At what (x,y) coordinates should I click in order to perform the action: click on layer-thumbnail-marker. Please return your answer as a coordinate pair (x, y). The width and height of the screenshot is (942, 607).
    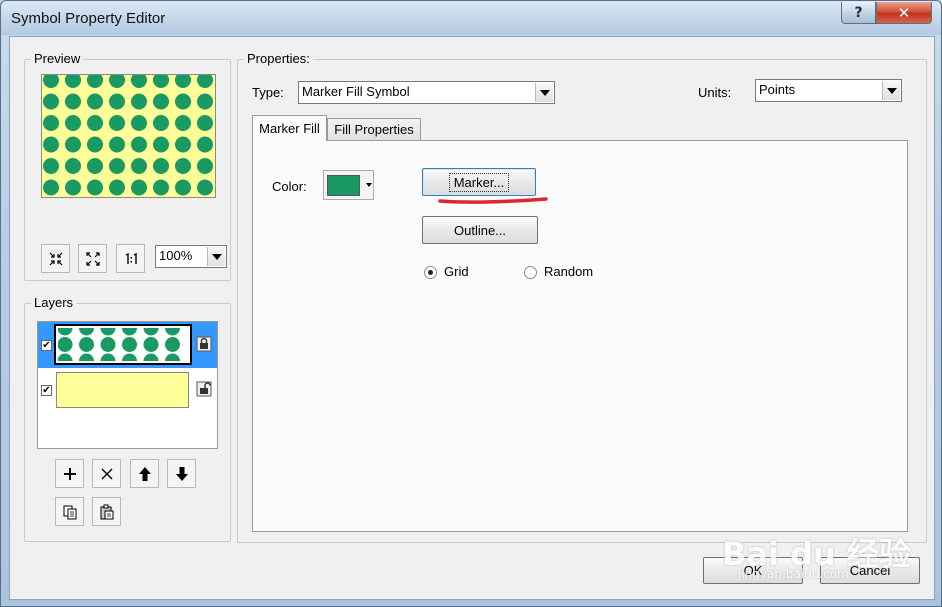
    Looking at the image, I should click on (123, 344).